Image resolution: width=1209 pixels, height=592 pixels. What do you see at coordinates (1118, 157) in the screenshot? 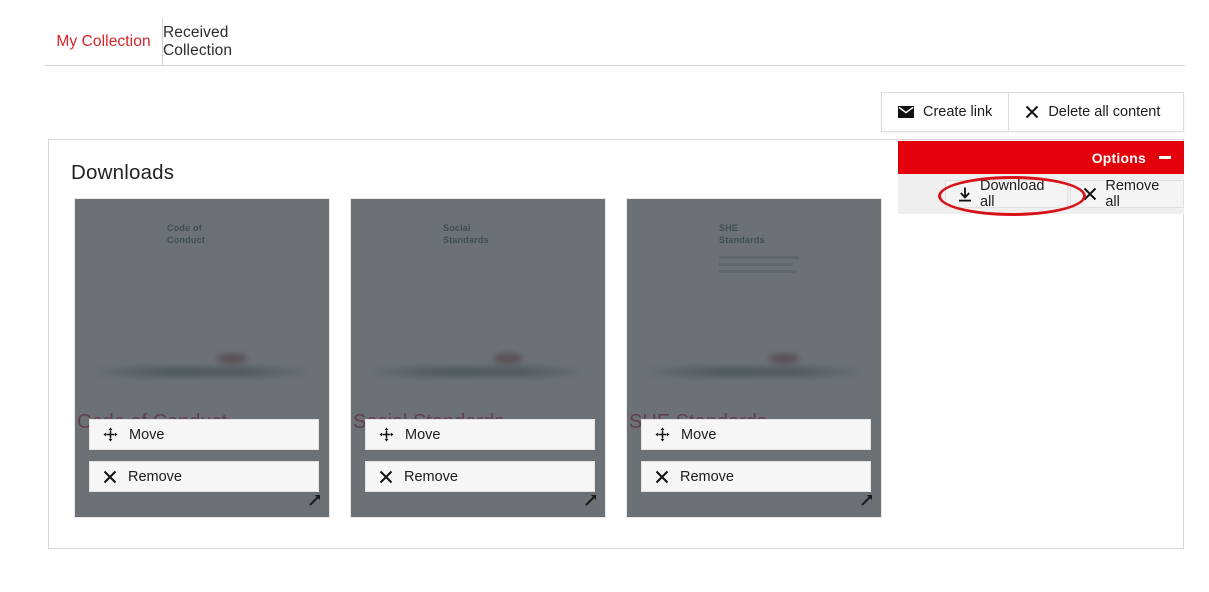
I see `options-label: Options` at bounding box center [1118, 157].